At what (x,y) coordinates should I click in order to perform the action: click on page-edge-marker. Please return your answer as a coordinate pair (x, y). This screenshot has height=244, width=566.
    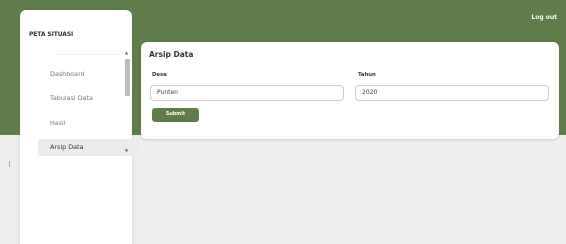
    Looking at the image, I should click on (9, 164).